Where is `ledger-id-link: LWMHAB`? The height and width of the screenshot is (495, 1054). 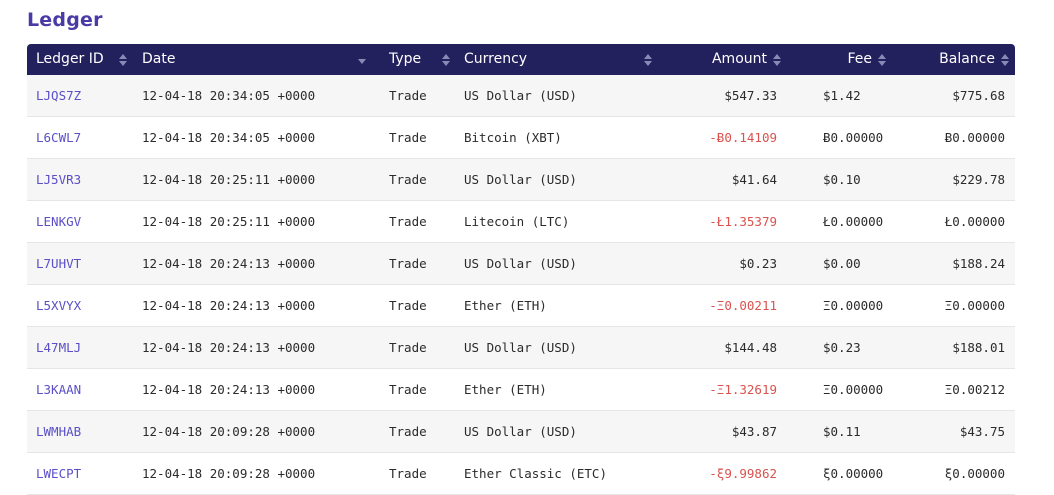 ledger-id-link: LWMHAB is located at coordinates (58, 431).